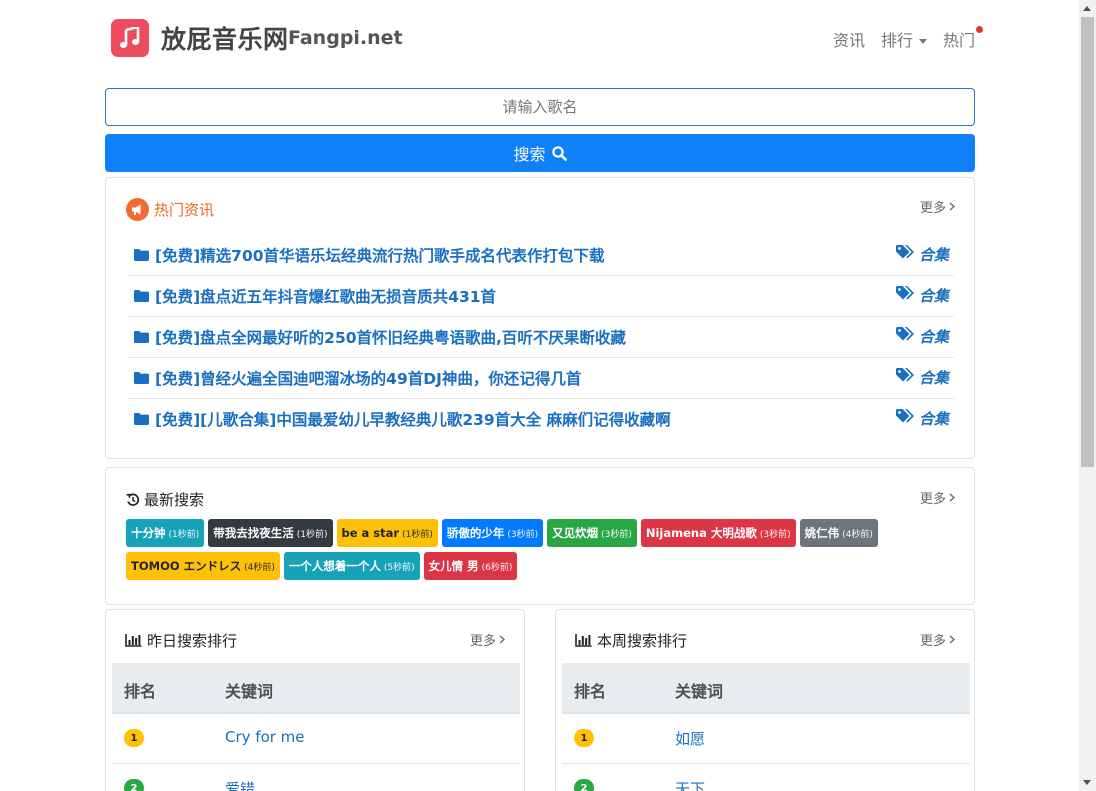  What do you see at coordinates (453, 566) in the screenshot?
I see `badge-text: 女儿情 男` at bounding box center [453, 566].